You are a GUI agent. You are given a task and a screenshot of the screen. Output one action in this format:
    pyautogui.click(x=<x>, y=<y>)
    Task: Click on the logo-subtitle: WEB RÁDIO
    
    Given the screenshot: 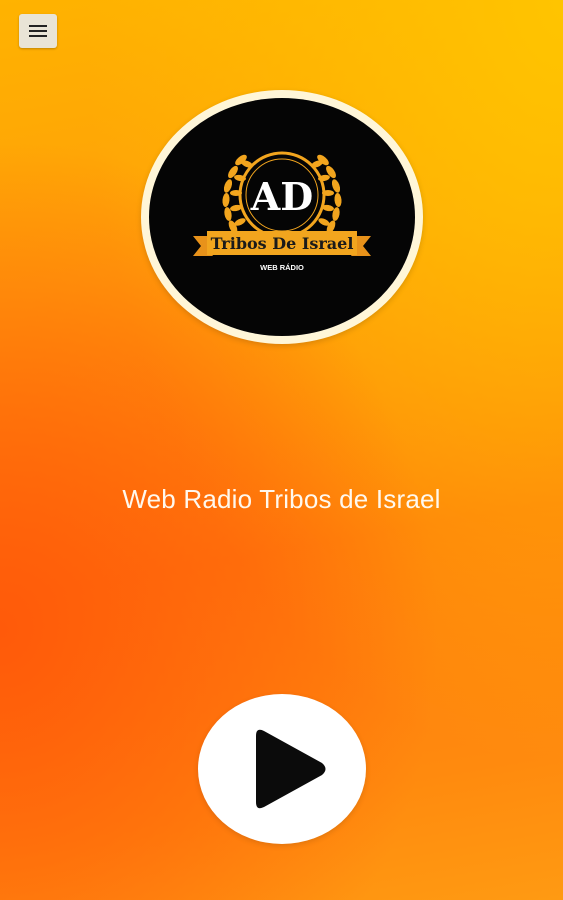 What is the action you would take?
    pyautogui.click(x=282, y=267)
    